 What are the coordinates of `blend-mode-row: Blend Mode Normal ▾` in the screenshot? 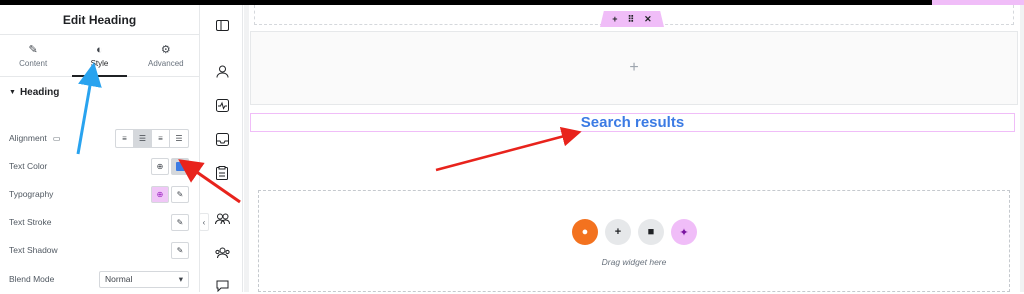 It's located at (99, 279).